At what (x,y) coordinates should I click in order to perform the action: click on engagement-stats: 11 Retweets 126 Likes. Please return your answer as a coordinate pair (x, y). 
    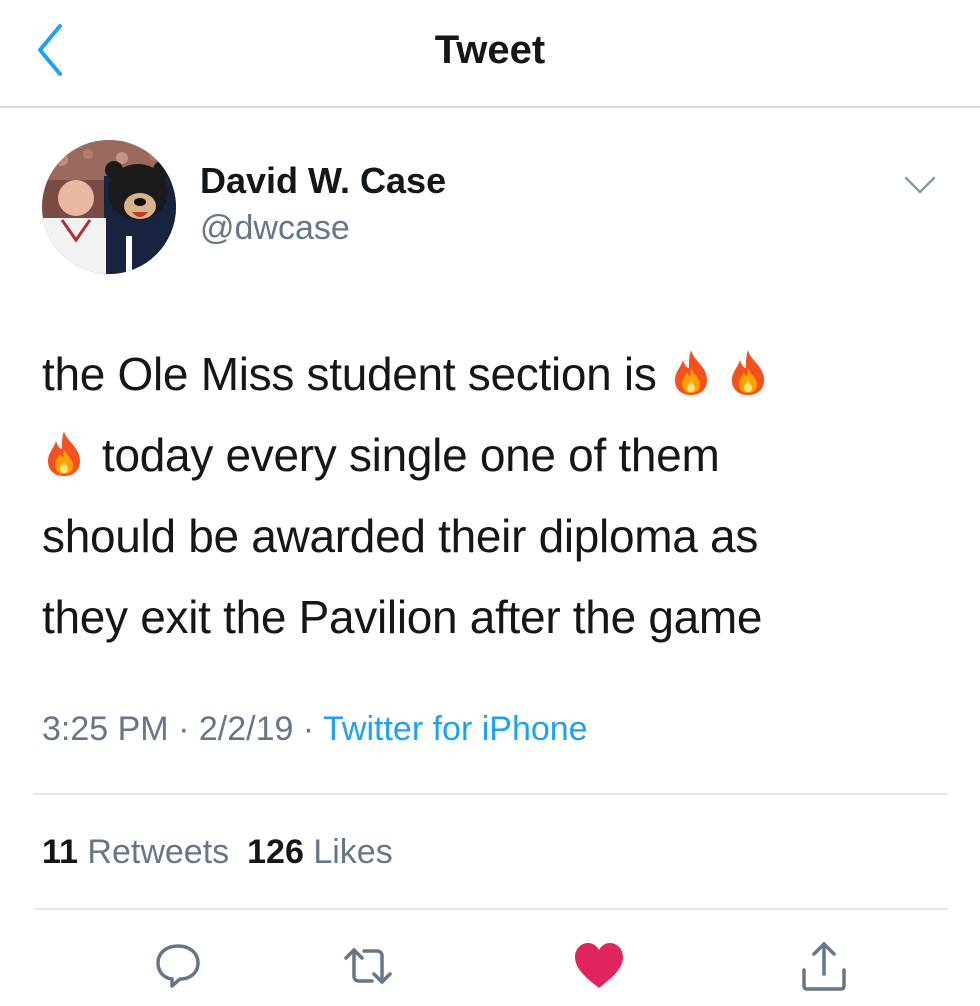
    Looking at the image, I should click on (217, 852).